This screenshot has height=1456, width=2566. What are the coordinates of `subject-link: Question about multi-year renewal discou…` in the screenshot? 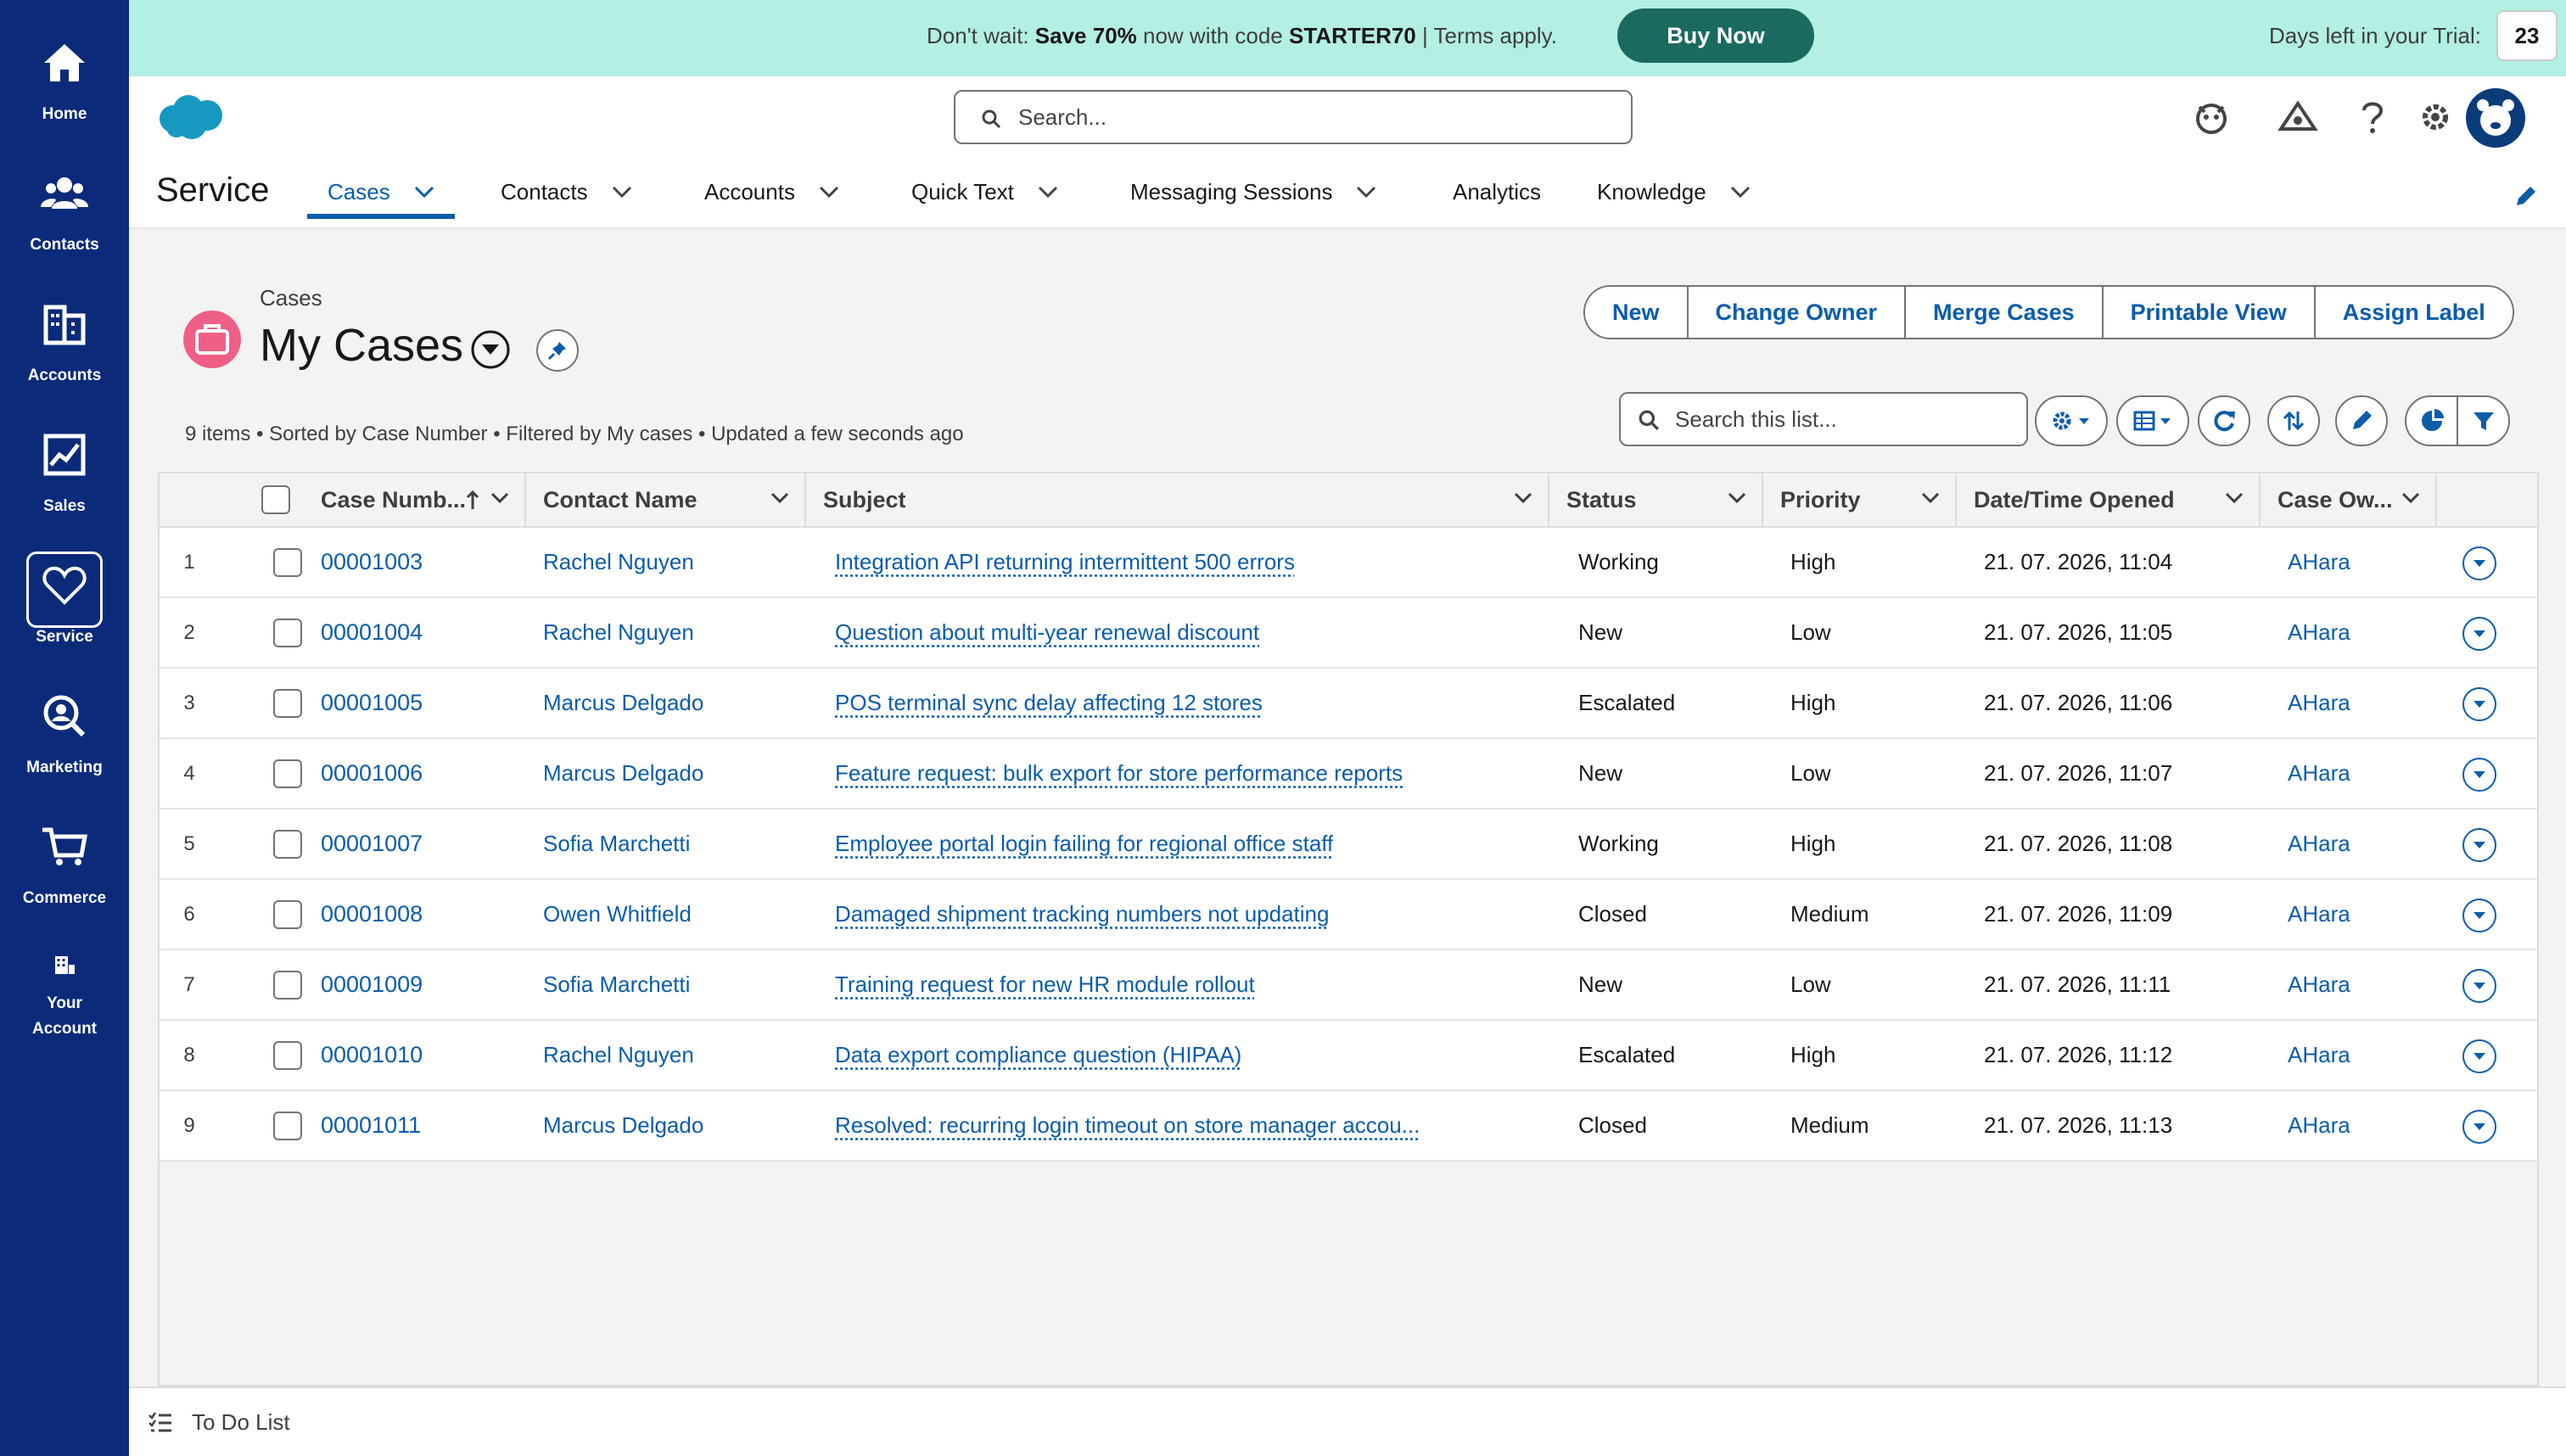 It's located at (1047, 632).